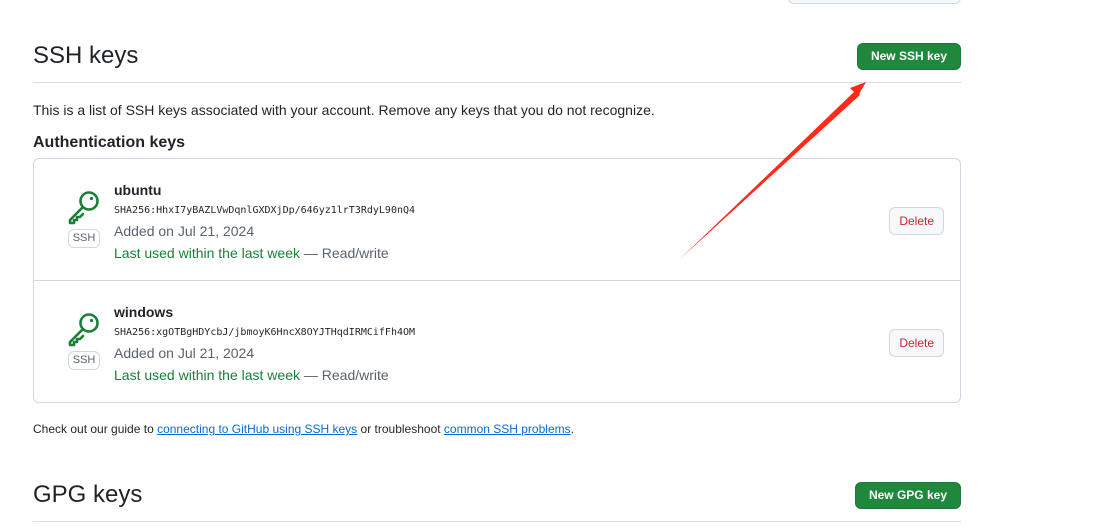 This screenshot has width=1100, height=531. What do you see at coordinates (497, 60) in the screenshot?
I see `ssh-keys-header: SSH keys New SSH key` at bounding box center [497, 60].